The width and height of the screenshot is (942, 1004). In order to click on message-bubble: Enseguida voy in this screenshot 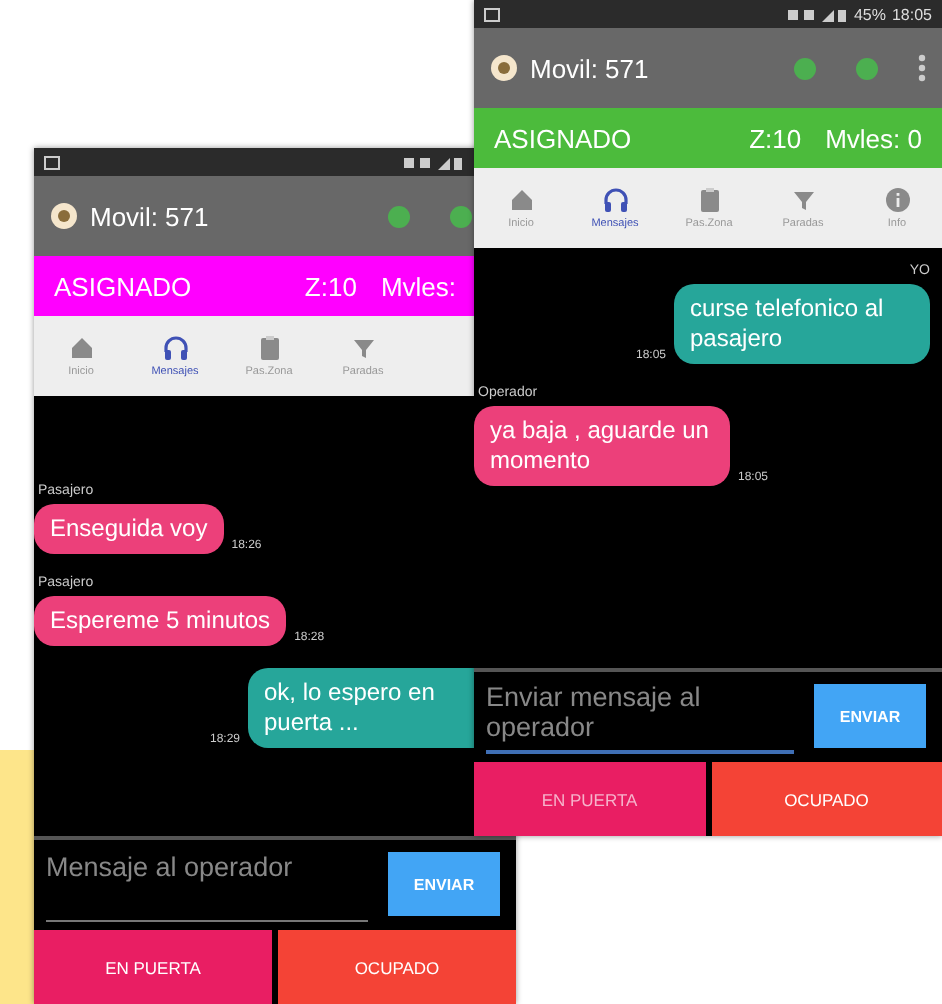, I will do `click(129, 529)`.